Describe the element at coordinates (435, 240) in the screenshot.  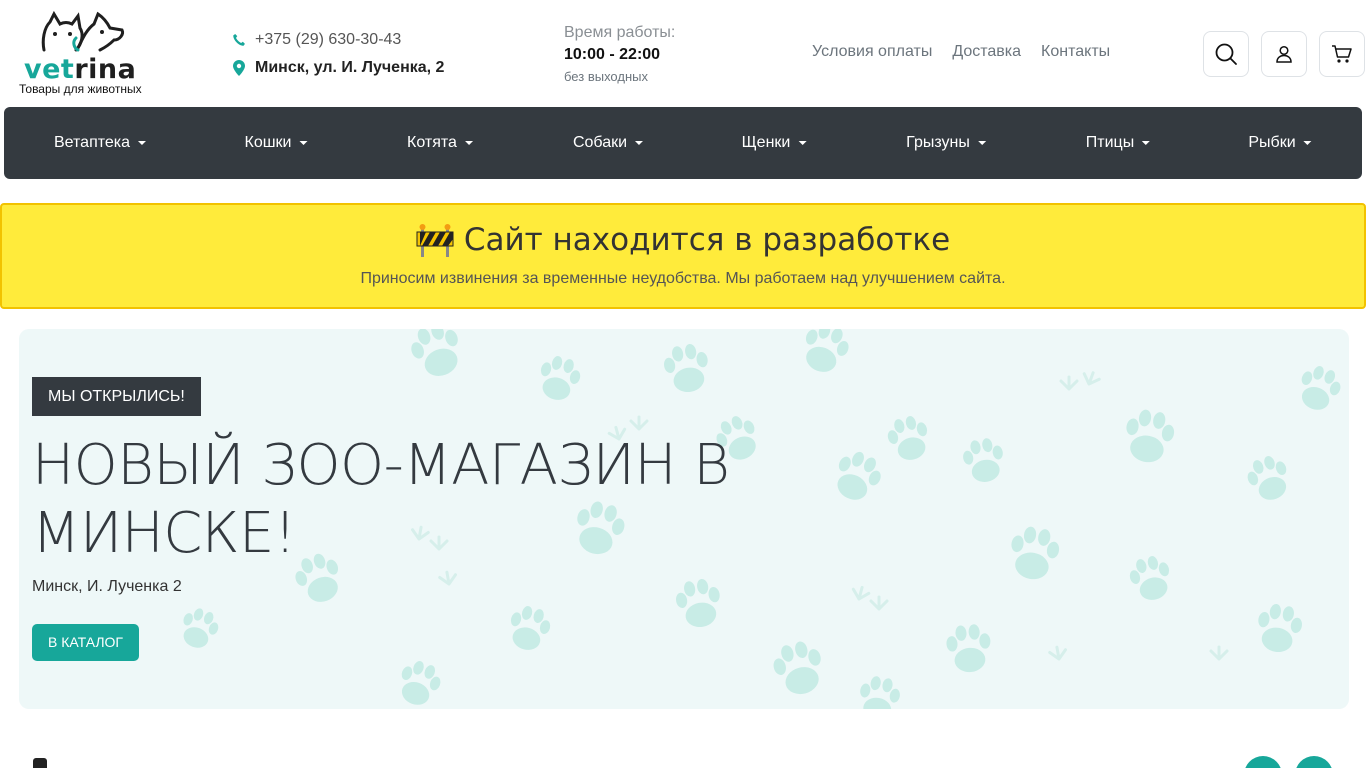
I see `construction-icon` at that location.